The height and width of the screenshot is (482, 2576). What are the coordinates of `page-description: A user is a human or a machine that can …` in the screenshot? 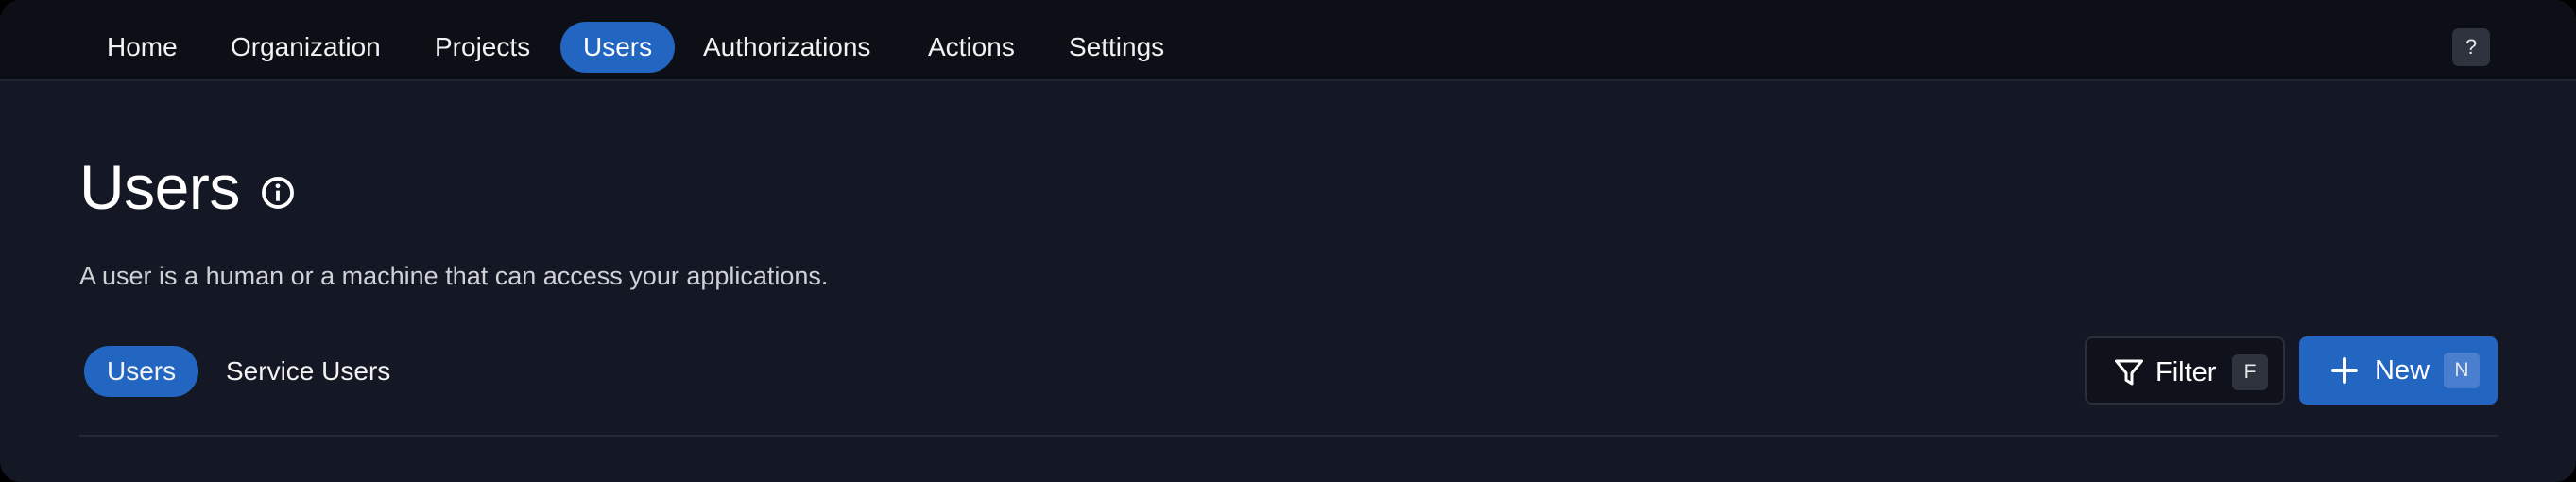 It's located at (454, 276).